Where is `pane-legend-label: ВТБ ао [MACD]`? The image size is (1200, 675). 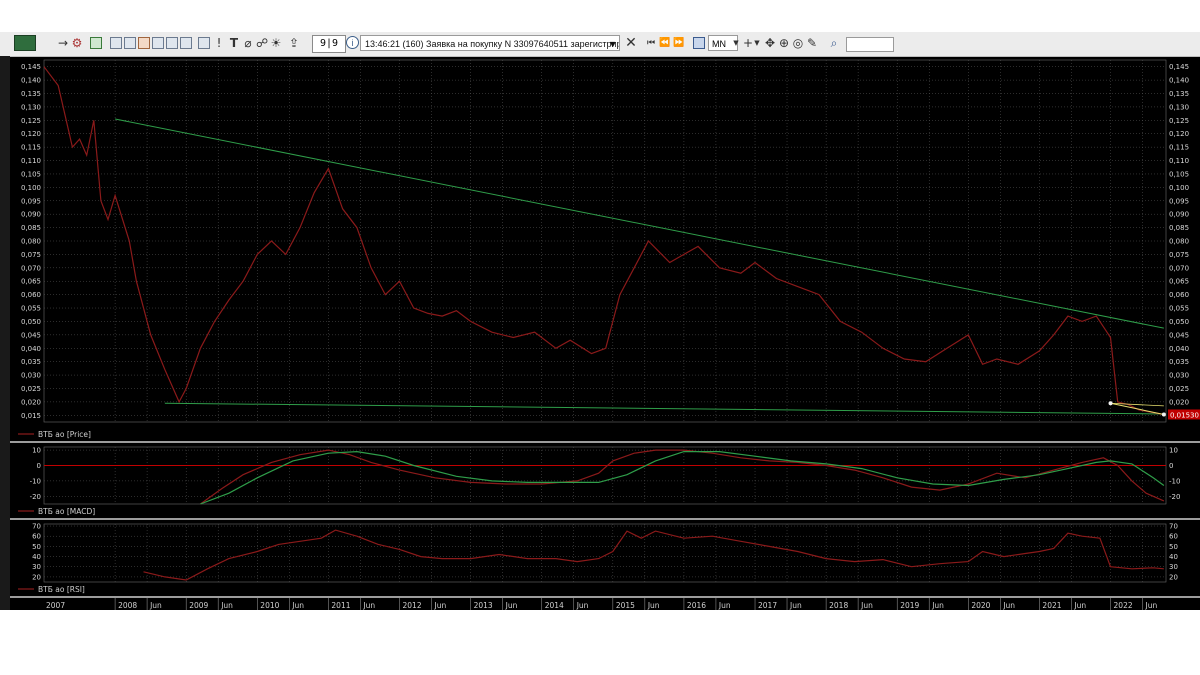 pane-legend-label: ВТБ ао [MACD] is located at coordinates (66, 511).